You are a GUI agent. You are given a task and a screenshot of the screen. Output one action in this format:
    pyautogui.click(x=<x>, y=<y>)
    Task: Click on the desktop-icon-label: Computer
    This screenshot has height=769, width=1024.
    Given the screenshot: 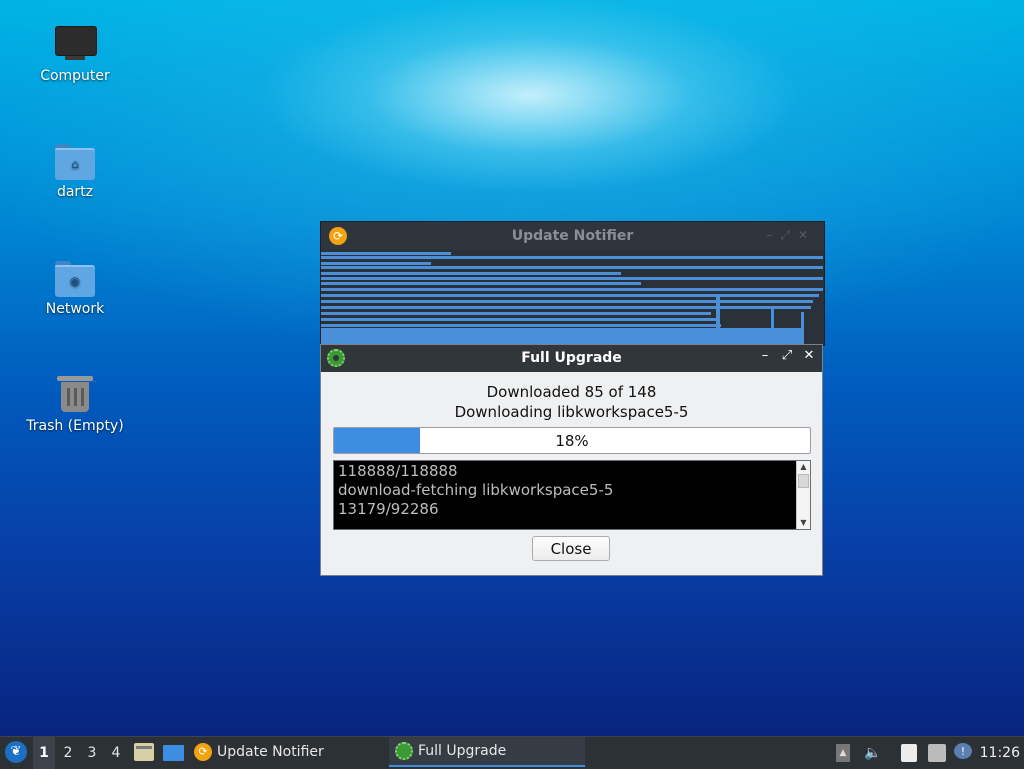 What is the action you would take?
    pyautogui.click(x=75, y=76)
    